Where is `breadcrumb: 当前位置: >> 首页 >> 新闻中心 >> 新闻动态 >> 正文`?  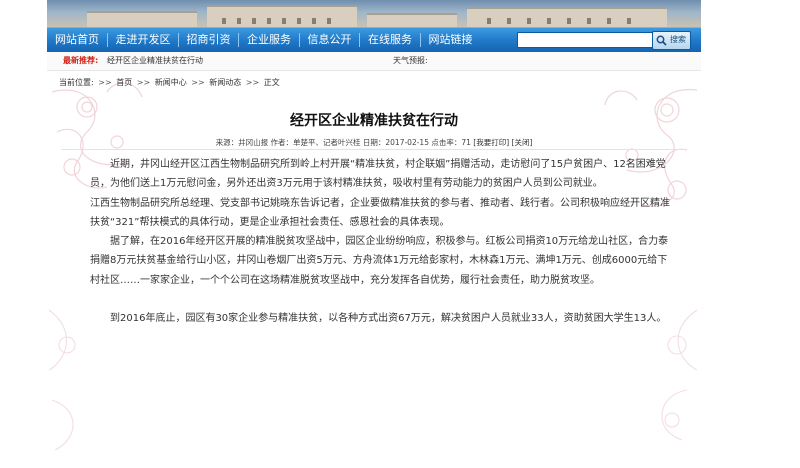 breadcrumb: 当前位置: >> 首页 >> 新闻中心 >> 新闻动态 >> 正文 is located at coordinates (170, 82).